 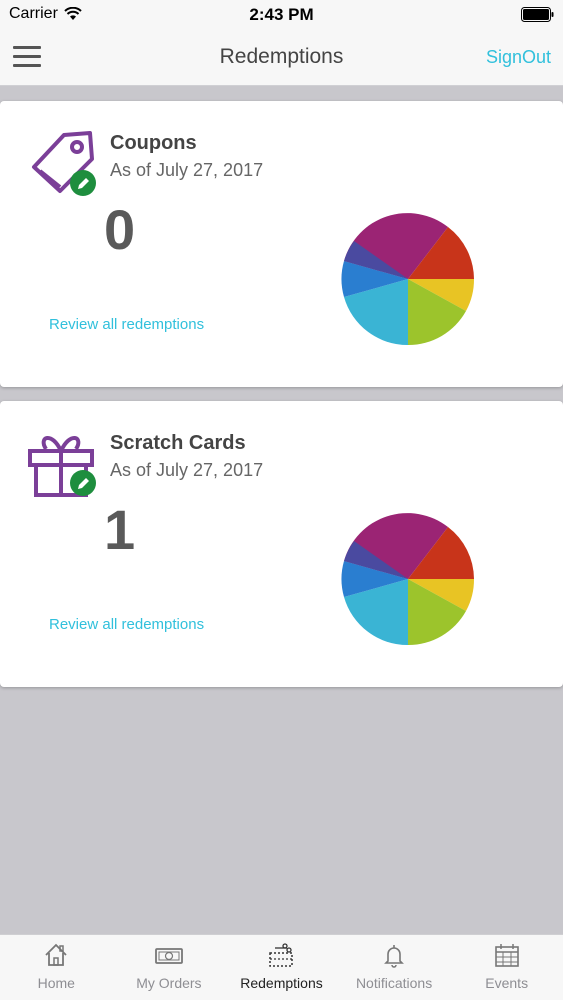 I want to click on tab-events: Events, so click(x=506, y=967).